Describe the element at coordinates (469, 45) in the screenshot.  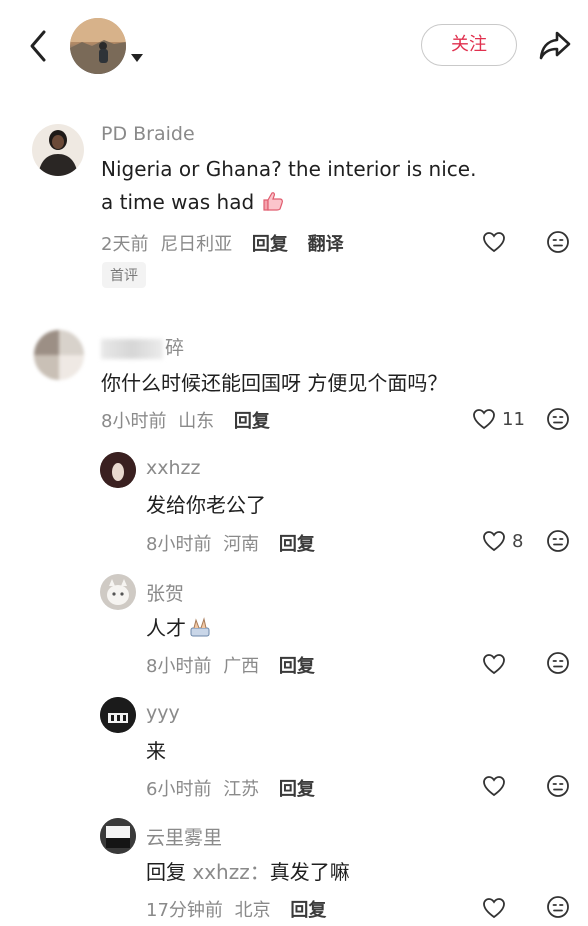
I see `follow-button: 关注` at that location.